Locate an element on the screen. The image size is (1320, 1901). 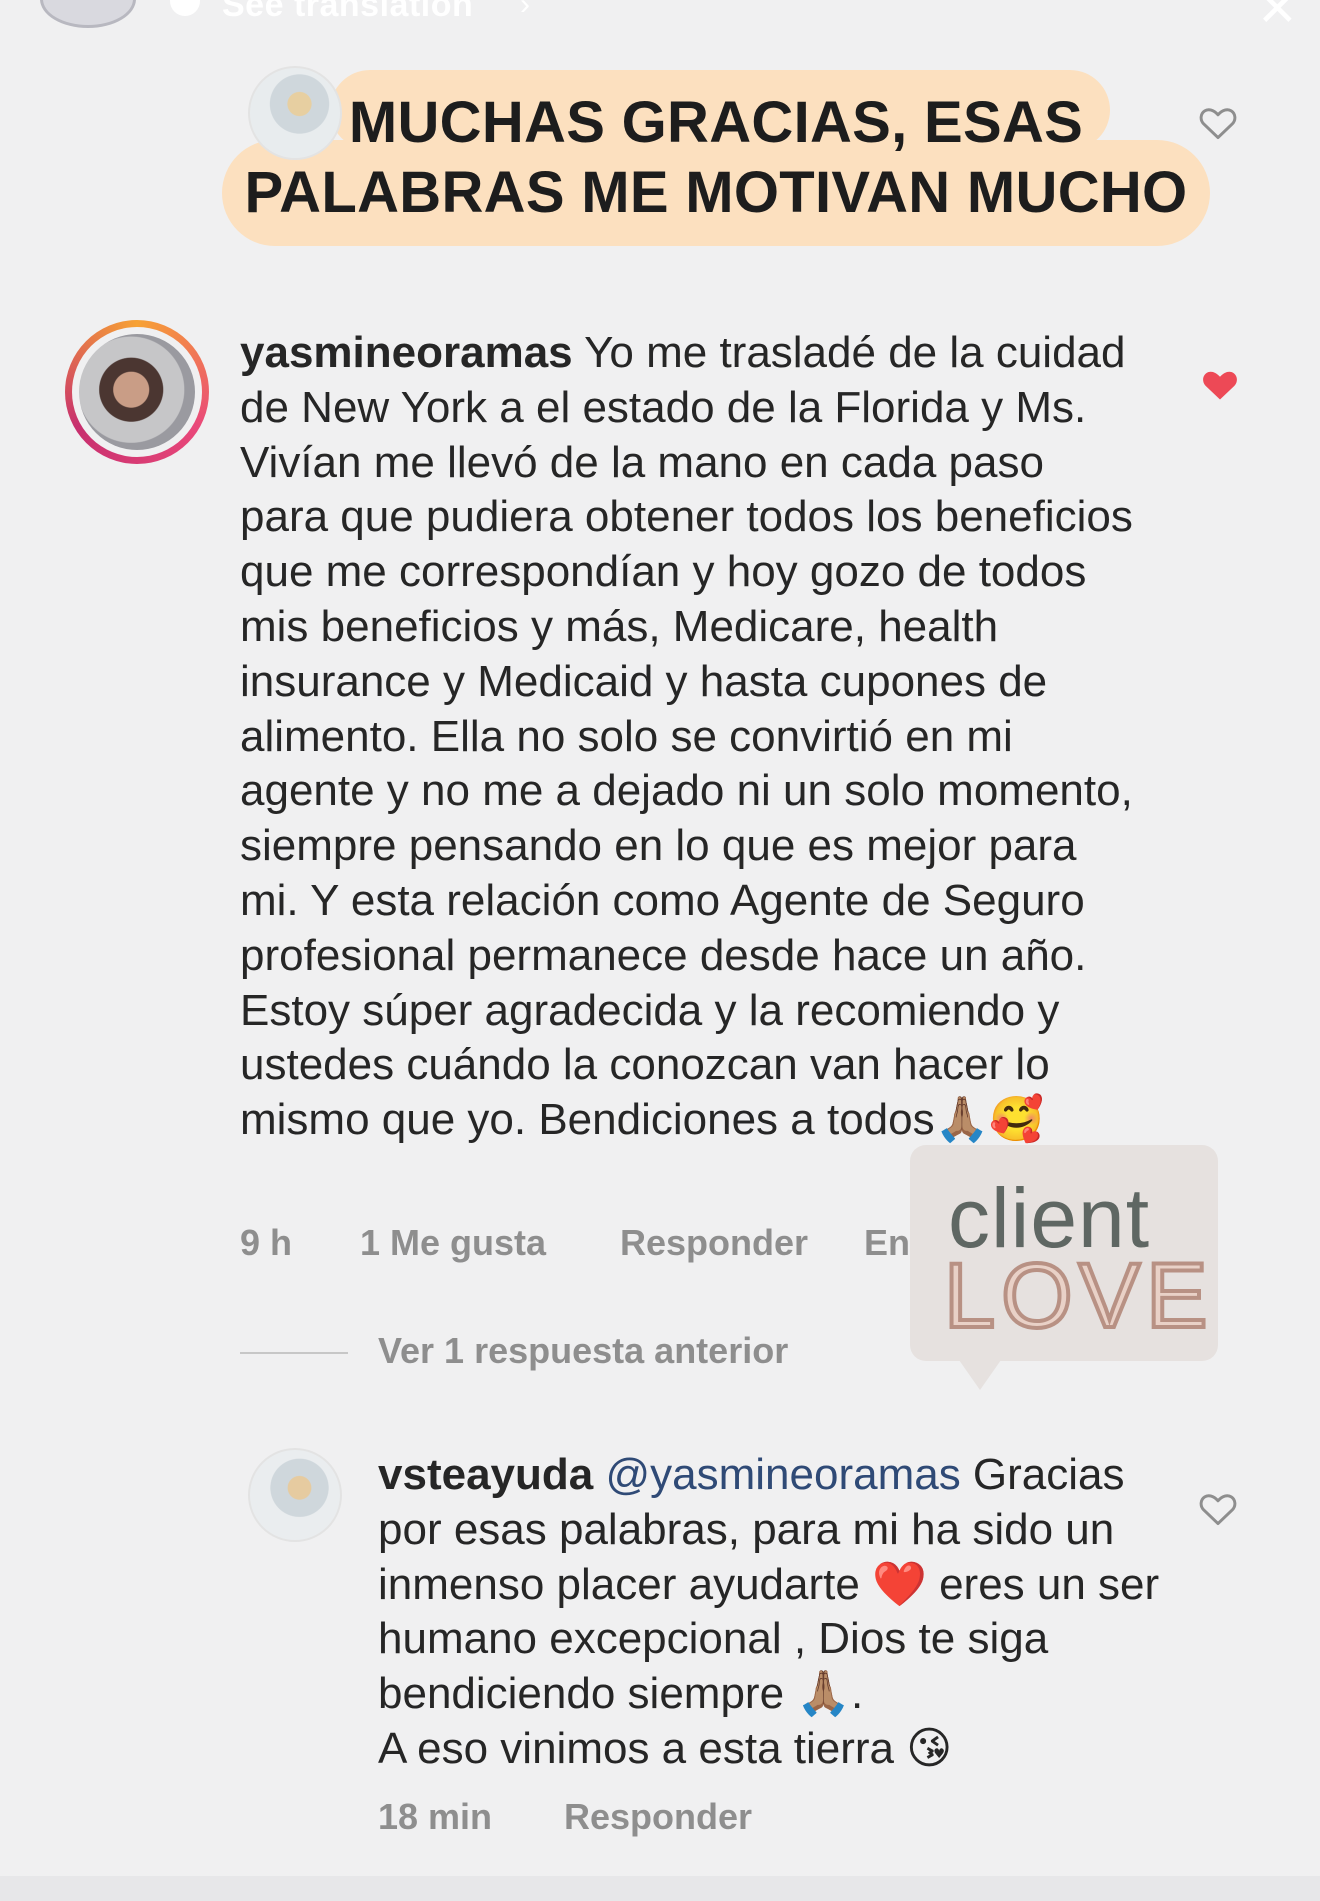
heart-outline-icon is located at coordinates (1218, 1508).